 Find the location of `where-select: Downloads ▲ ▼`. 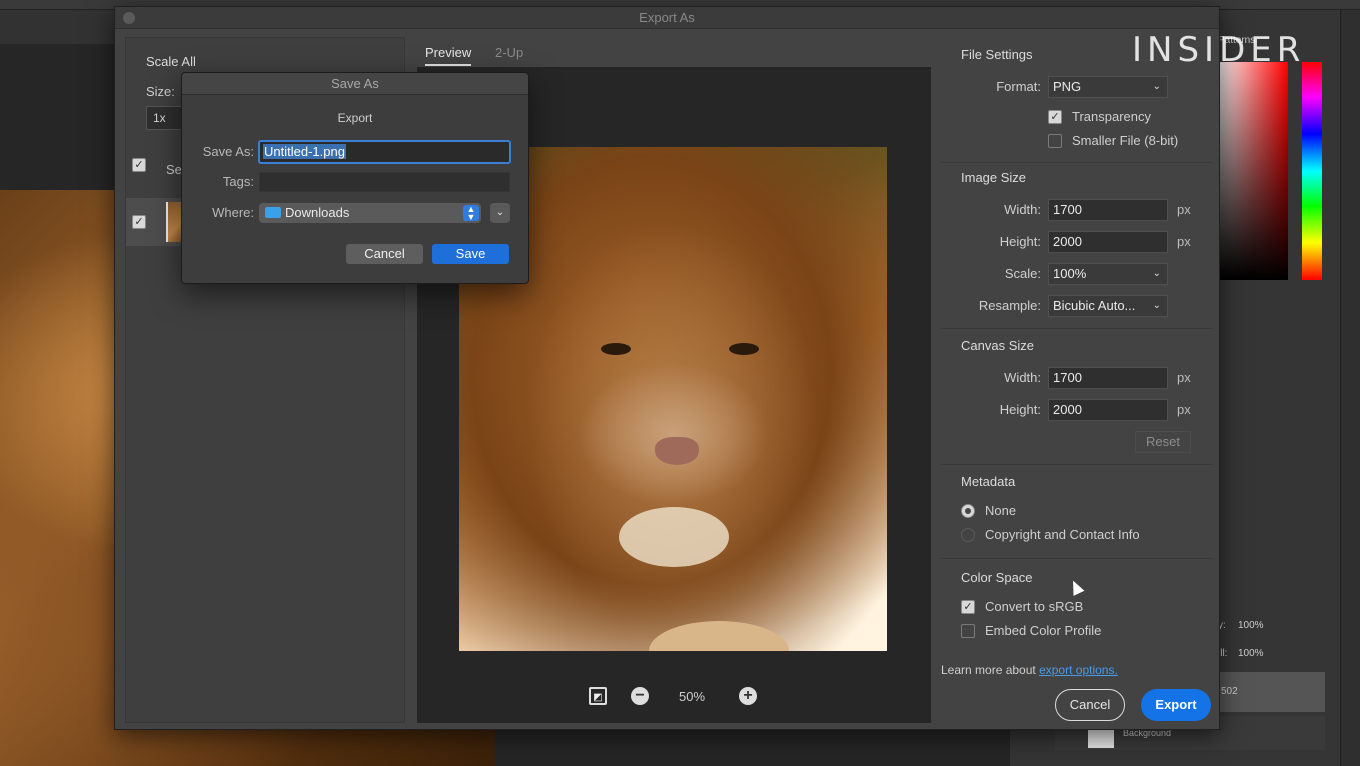

where-select: Downloads ▲ ▼ is located at coordinates (370, 213).